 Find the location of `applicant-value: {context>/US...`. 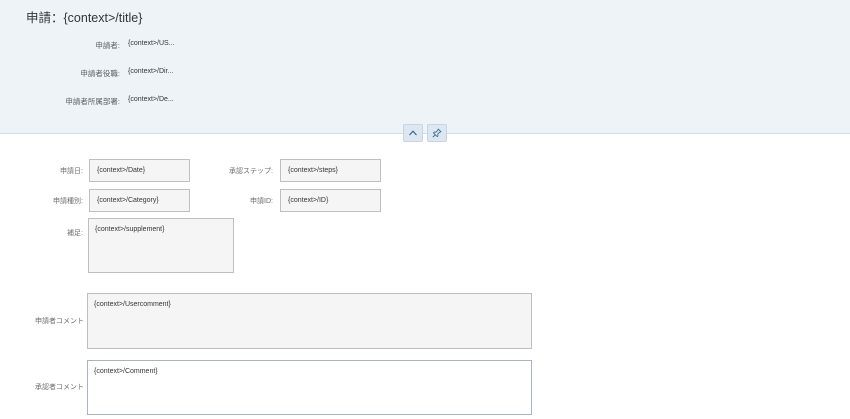

applicant-value: {context>/US... is located at coordinates (151, 43).